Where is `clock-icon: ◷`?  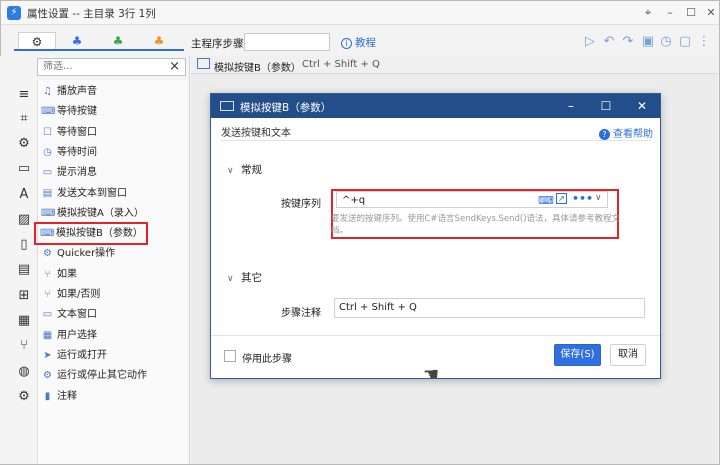
clock-icon: ◷ is located at coordinates (666, 42).